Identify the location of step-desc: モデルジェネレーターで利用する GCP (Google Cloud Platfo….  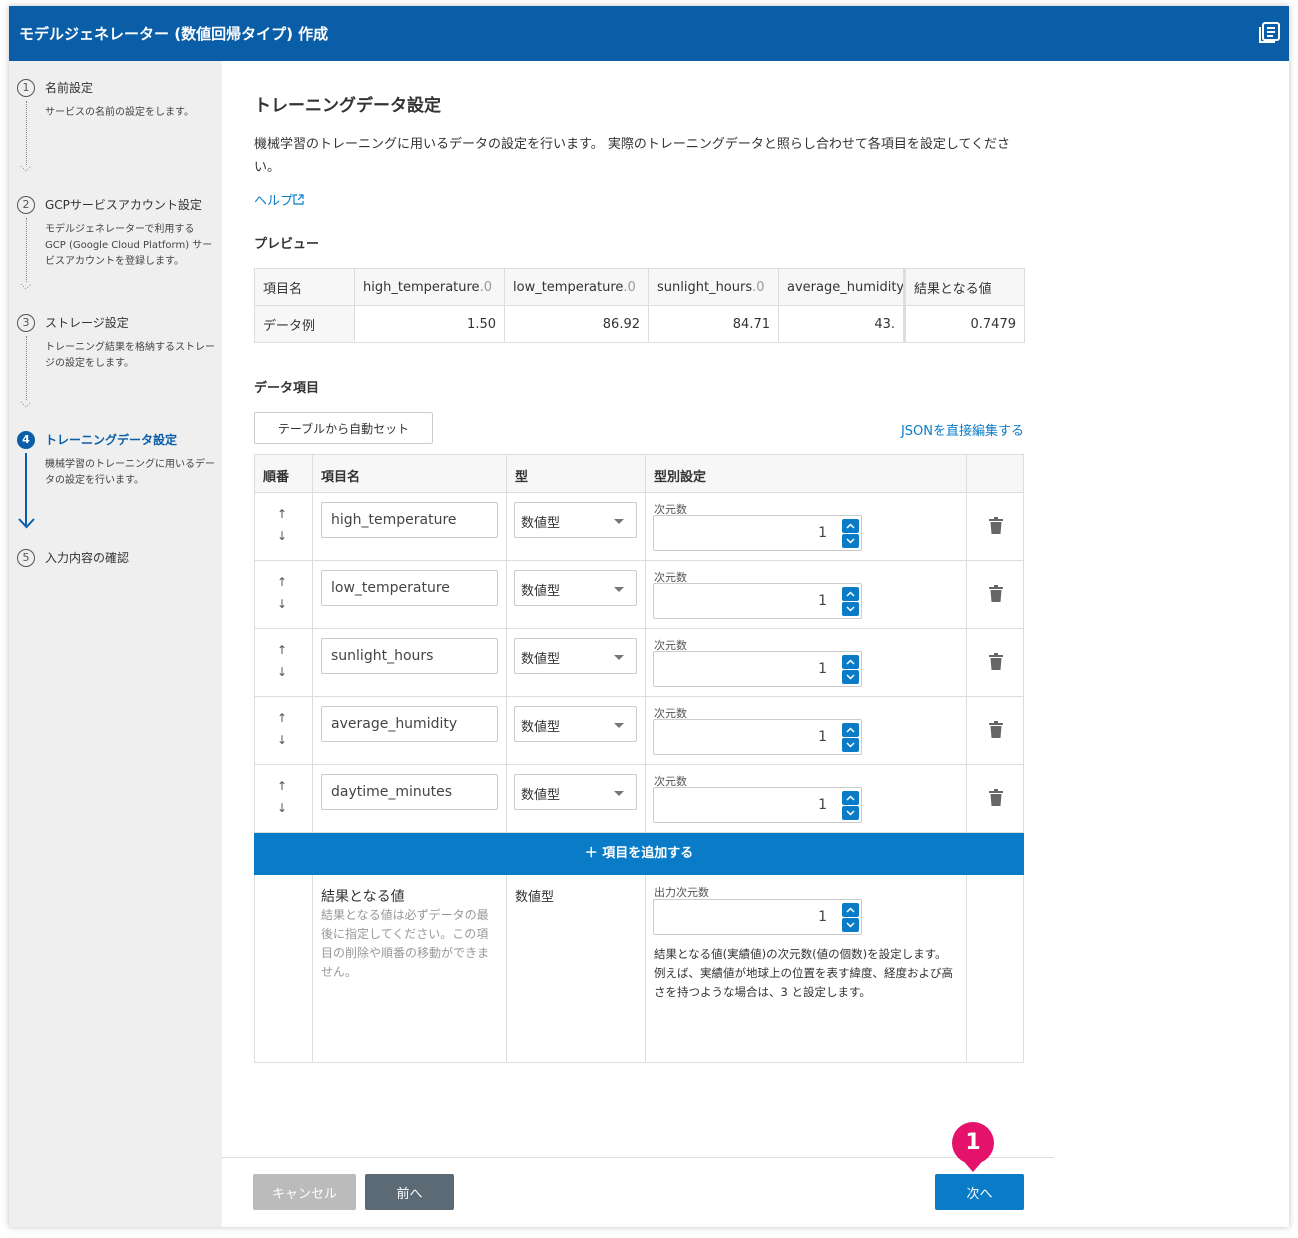
(129, 245).